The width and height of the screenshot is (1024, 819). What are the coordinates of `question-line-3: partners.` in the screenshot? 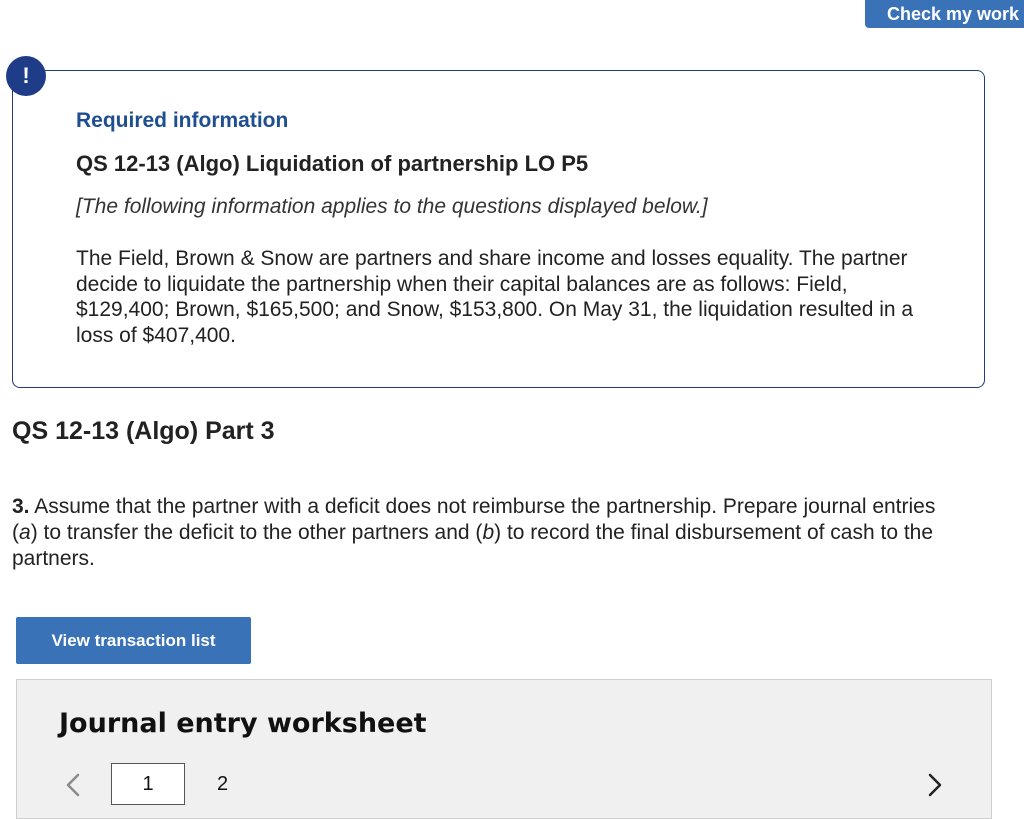 It's located at (53, 558).